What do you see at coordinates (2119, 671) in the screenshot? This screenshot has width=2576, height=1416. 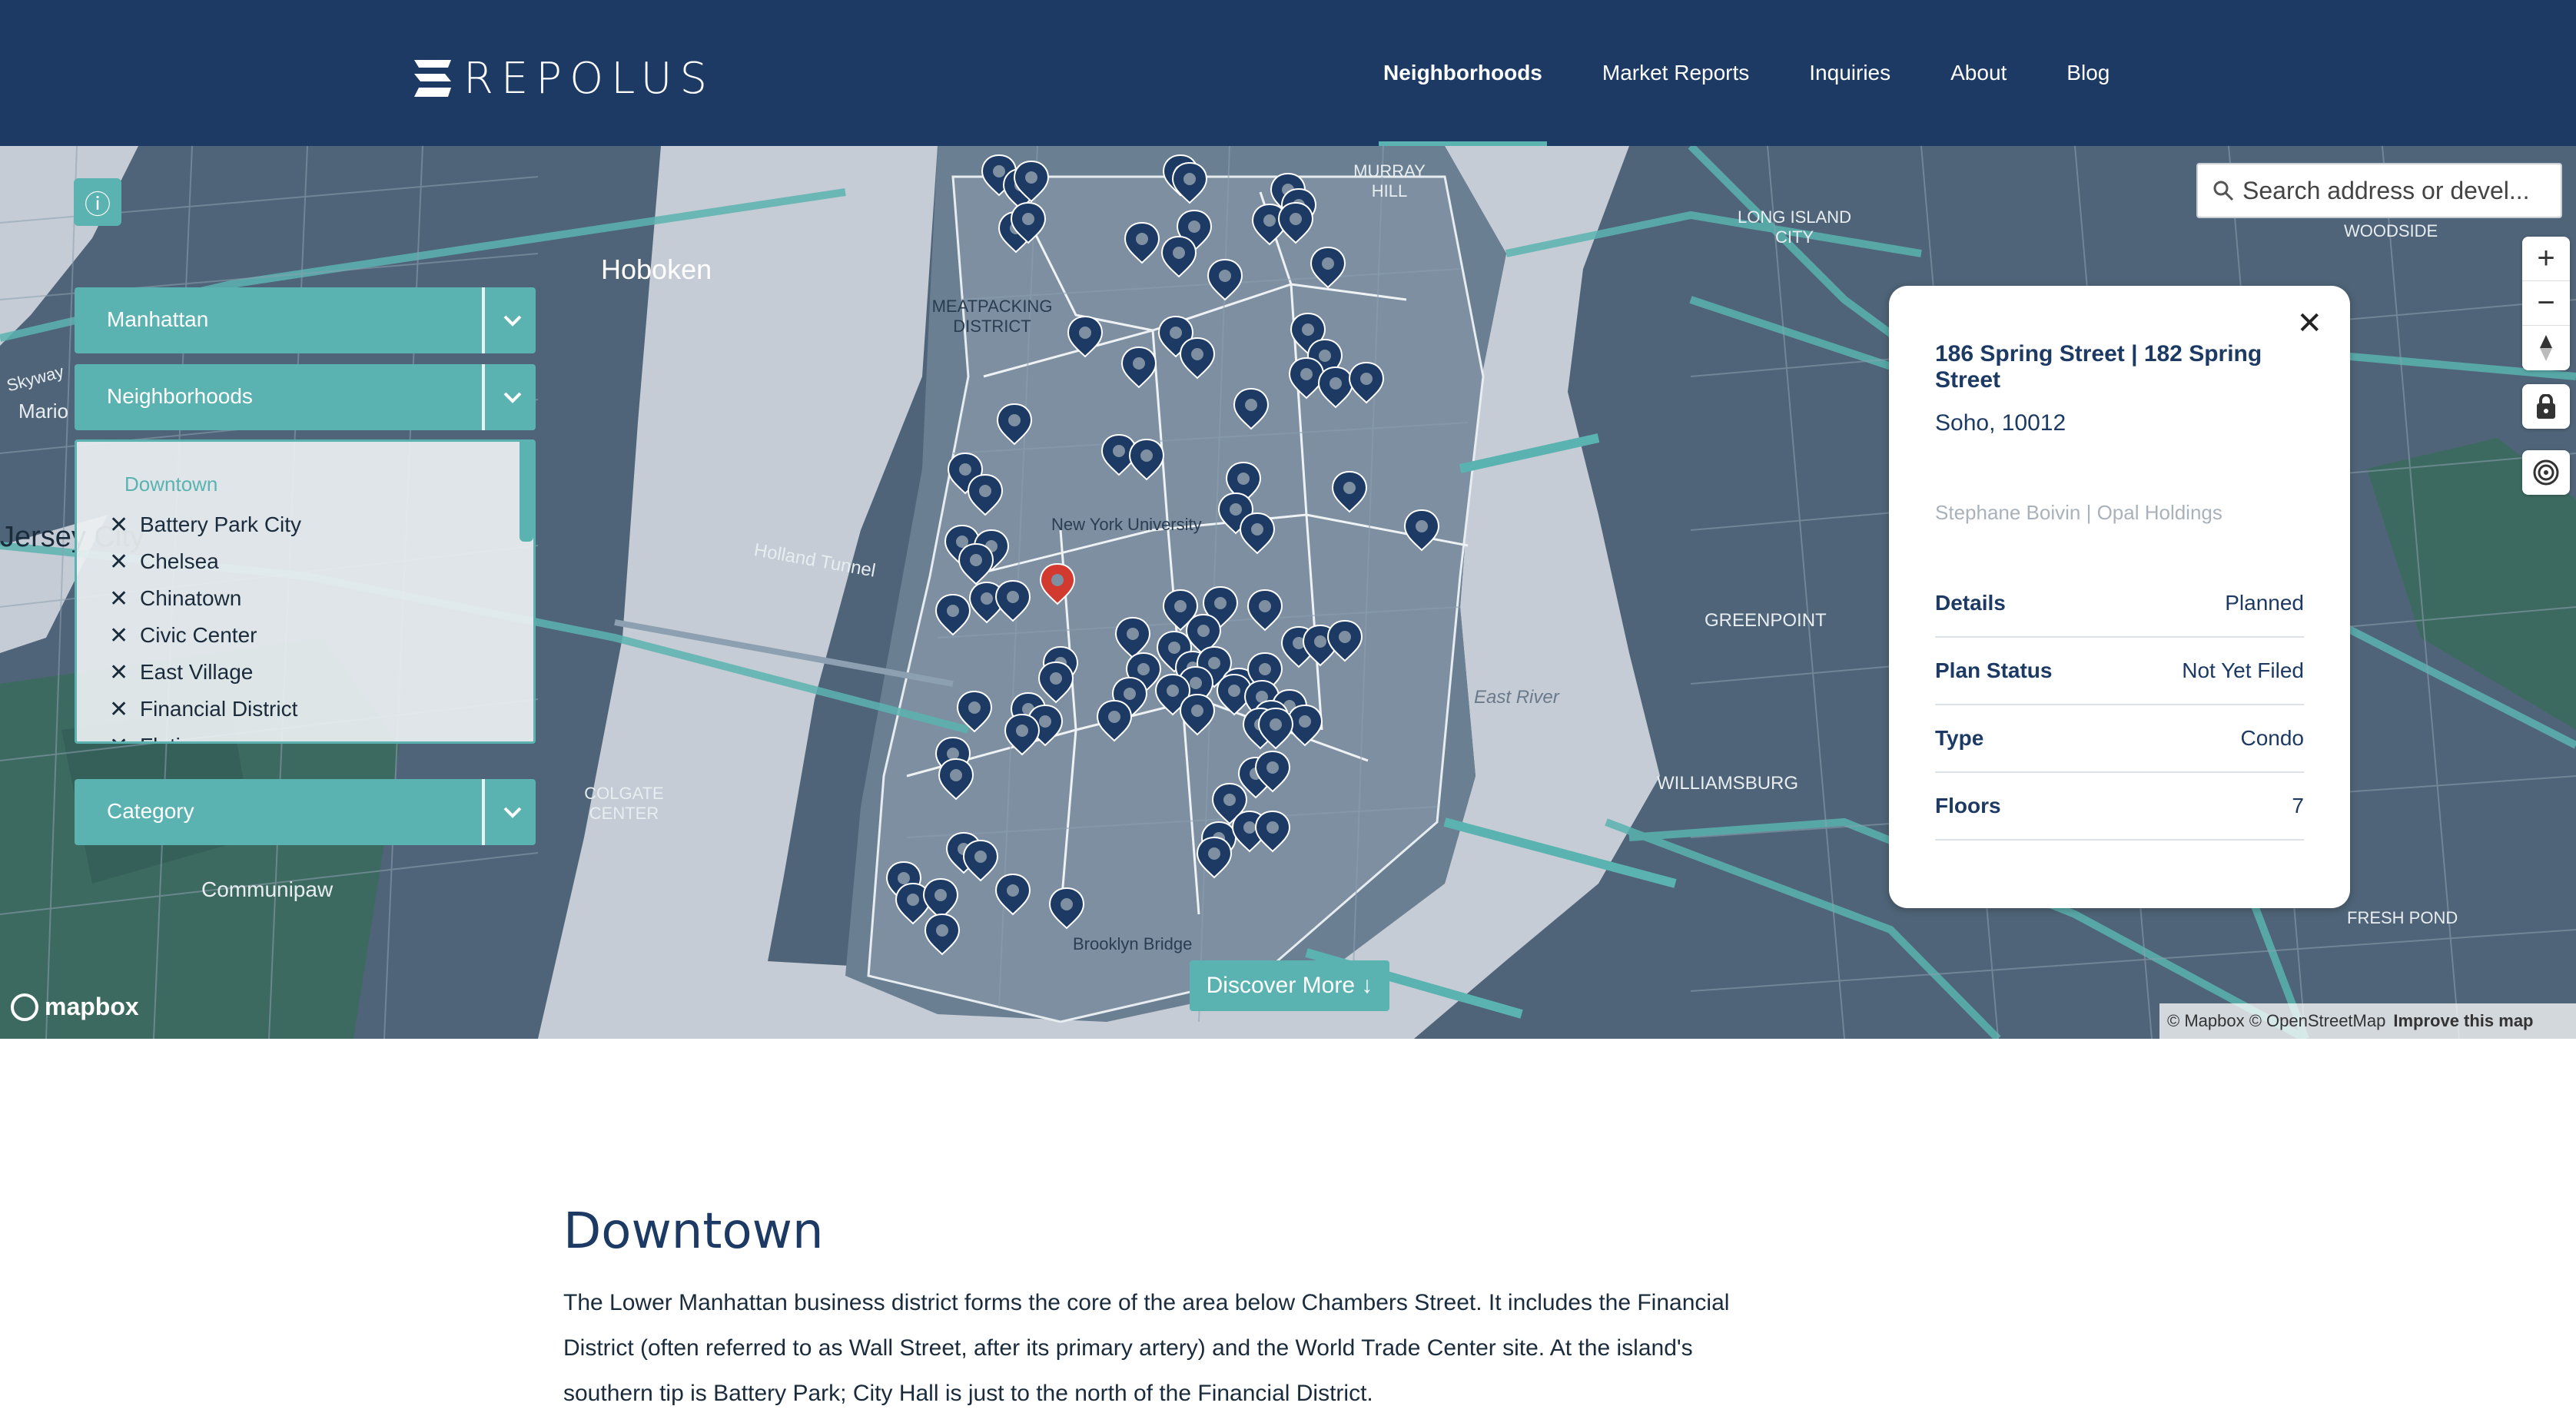 I see `table-row: Plan Status Not Yet Filed` at bounding box center [2119, 671].